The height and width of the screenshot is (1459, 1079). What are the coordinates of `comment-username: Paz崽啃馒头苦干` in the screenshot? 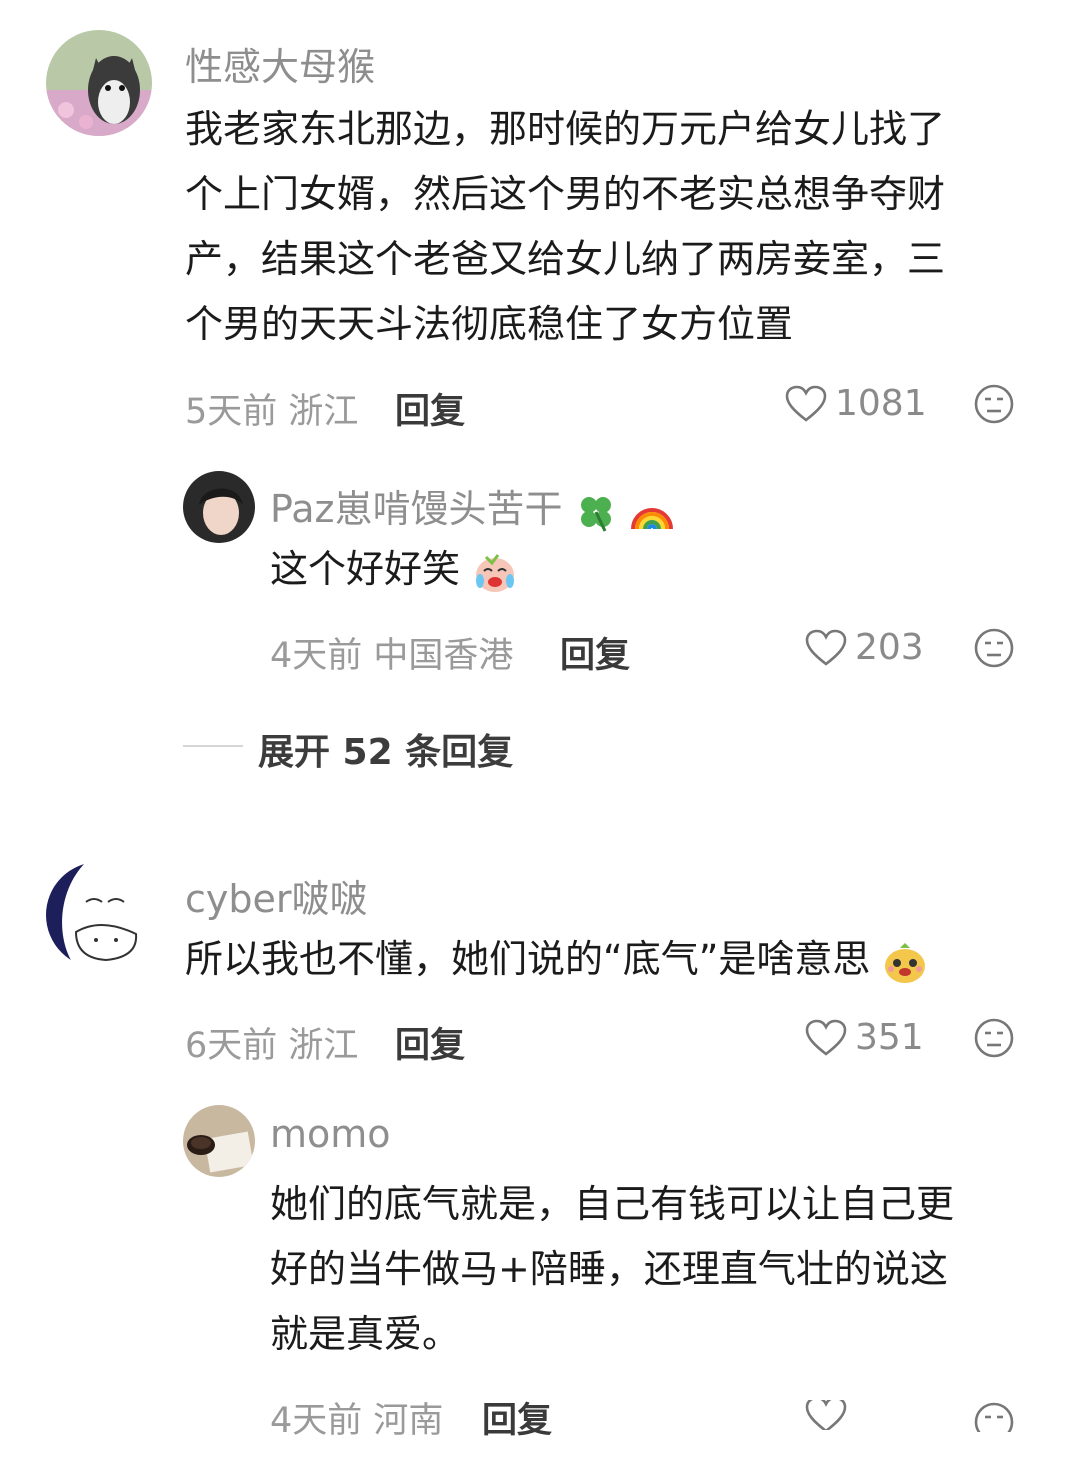 It's located at (472, 505).